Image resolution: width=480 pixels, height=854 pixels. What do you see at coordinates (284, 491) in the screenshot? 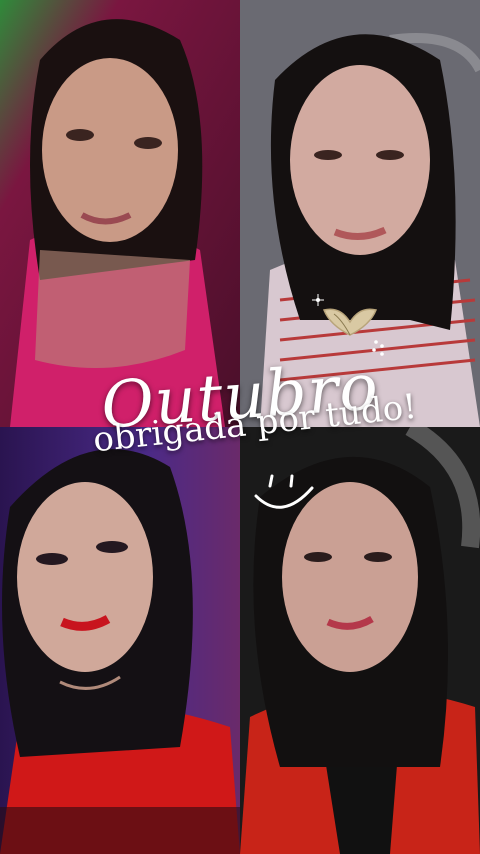
I see `smiley-icon` at bounding box center [284, 491].